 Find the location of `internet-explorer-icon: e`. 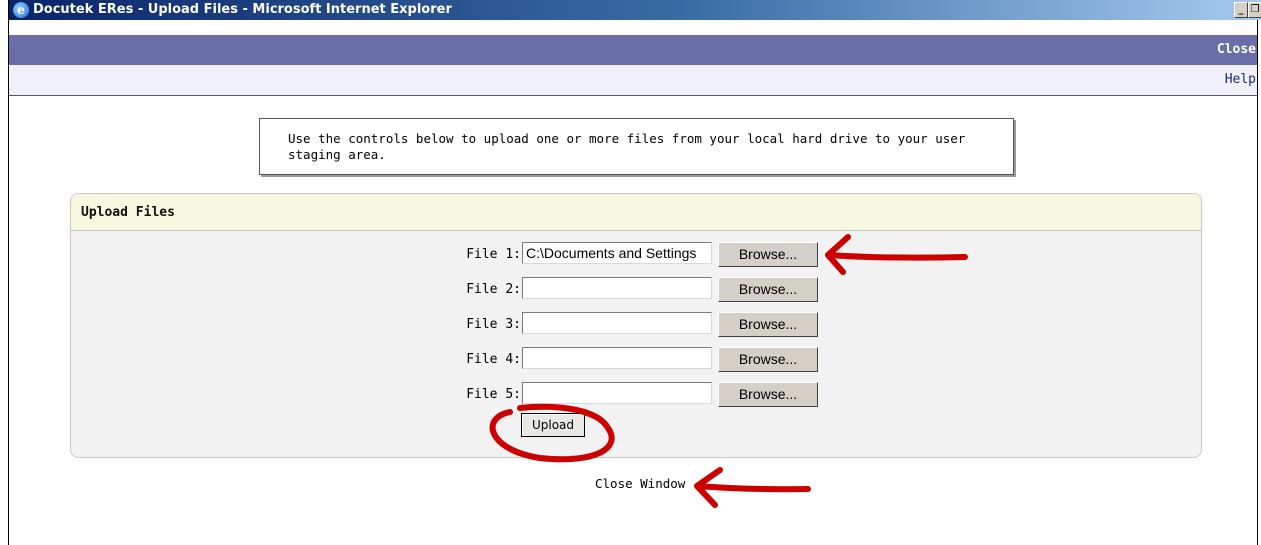

internet-explorer-icon: e is located at coordinates (21, 10).